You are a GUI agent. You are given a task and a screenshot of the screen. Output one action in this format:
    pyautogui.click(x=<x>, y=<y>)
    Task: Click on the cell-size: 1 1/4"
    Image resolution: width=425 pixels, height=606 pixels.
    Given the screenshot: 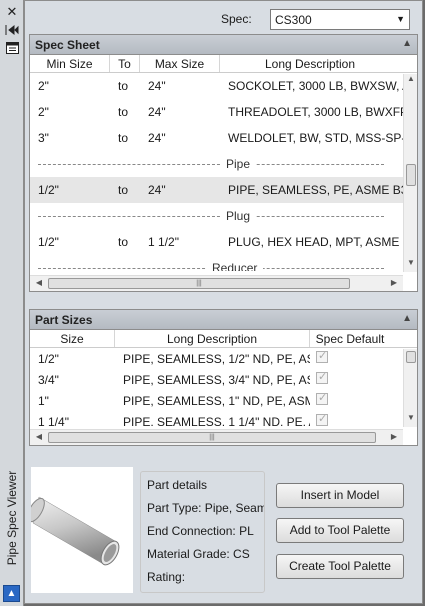 What is the action you would take?
    pyautogui.click(x=53, y=420)
    